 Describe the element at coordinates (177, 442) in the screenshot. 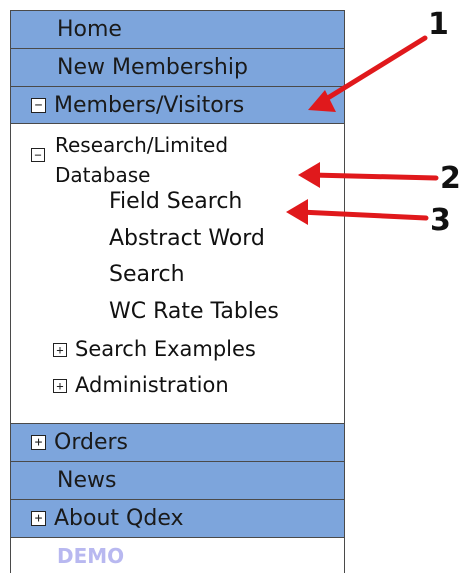

I see `menu-item-orders: + Orders` at that location.